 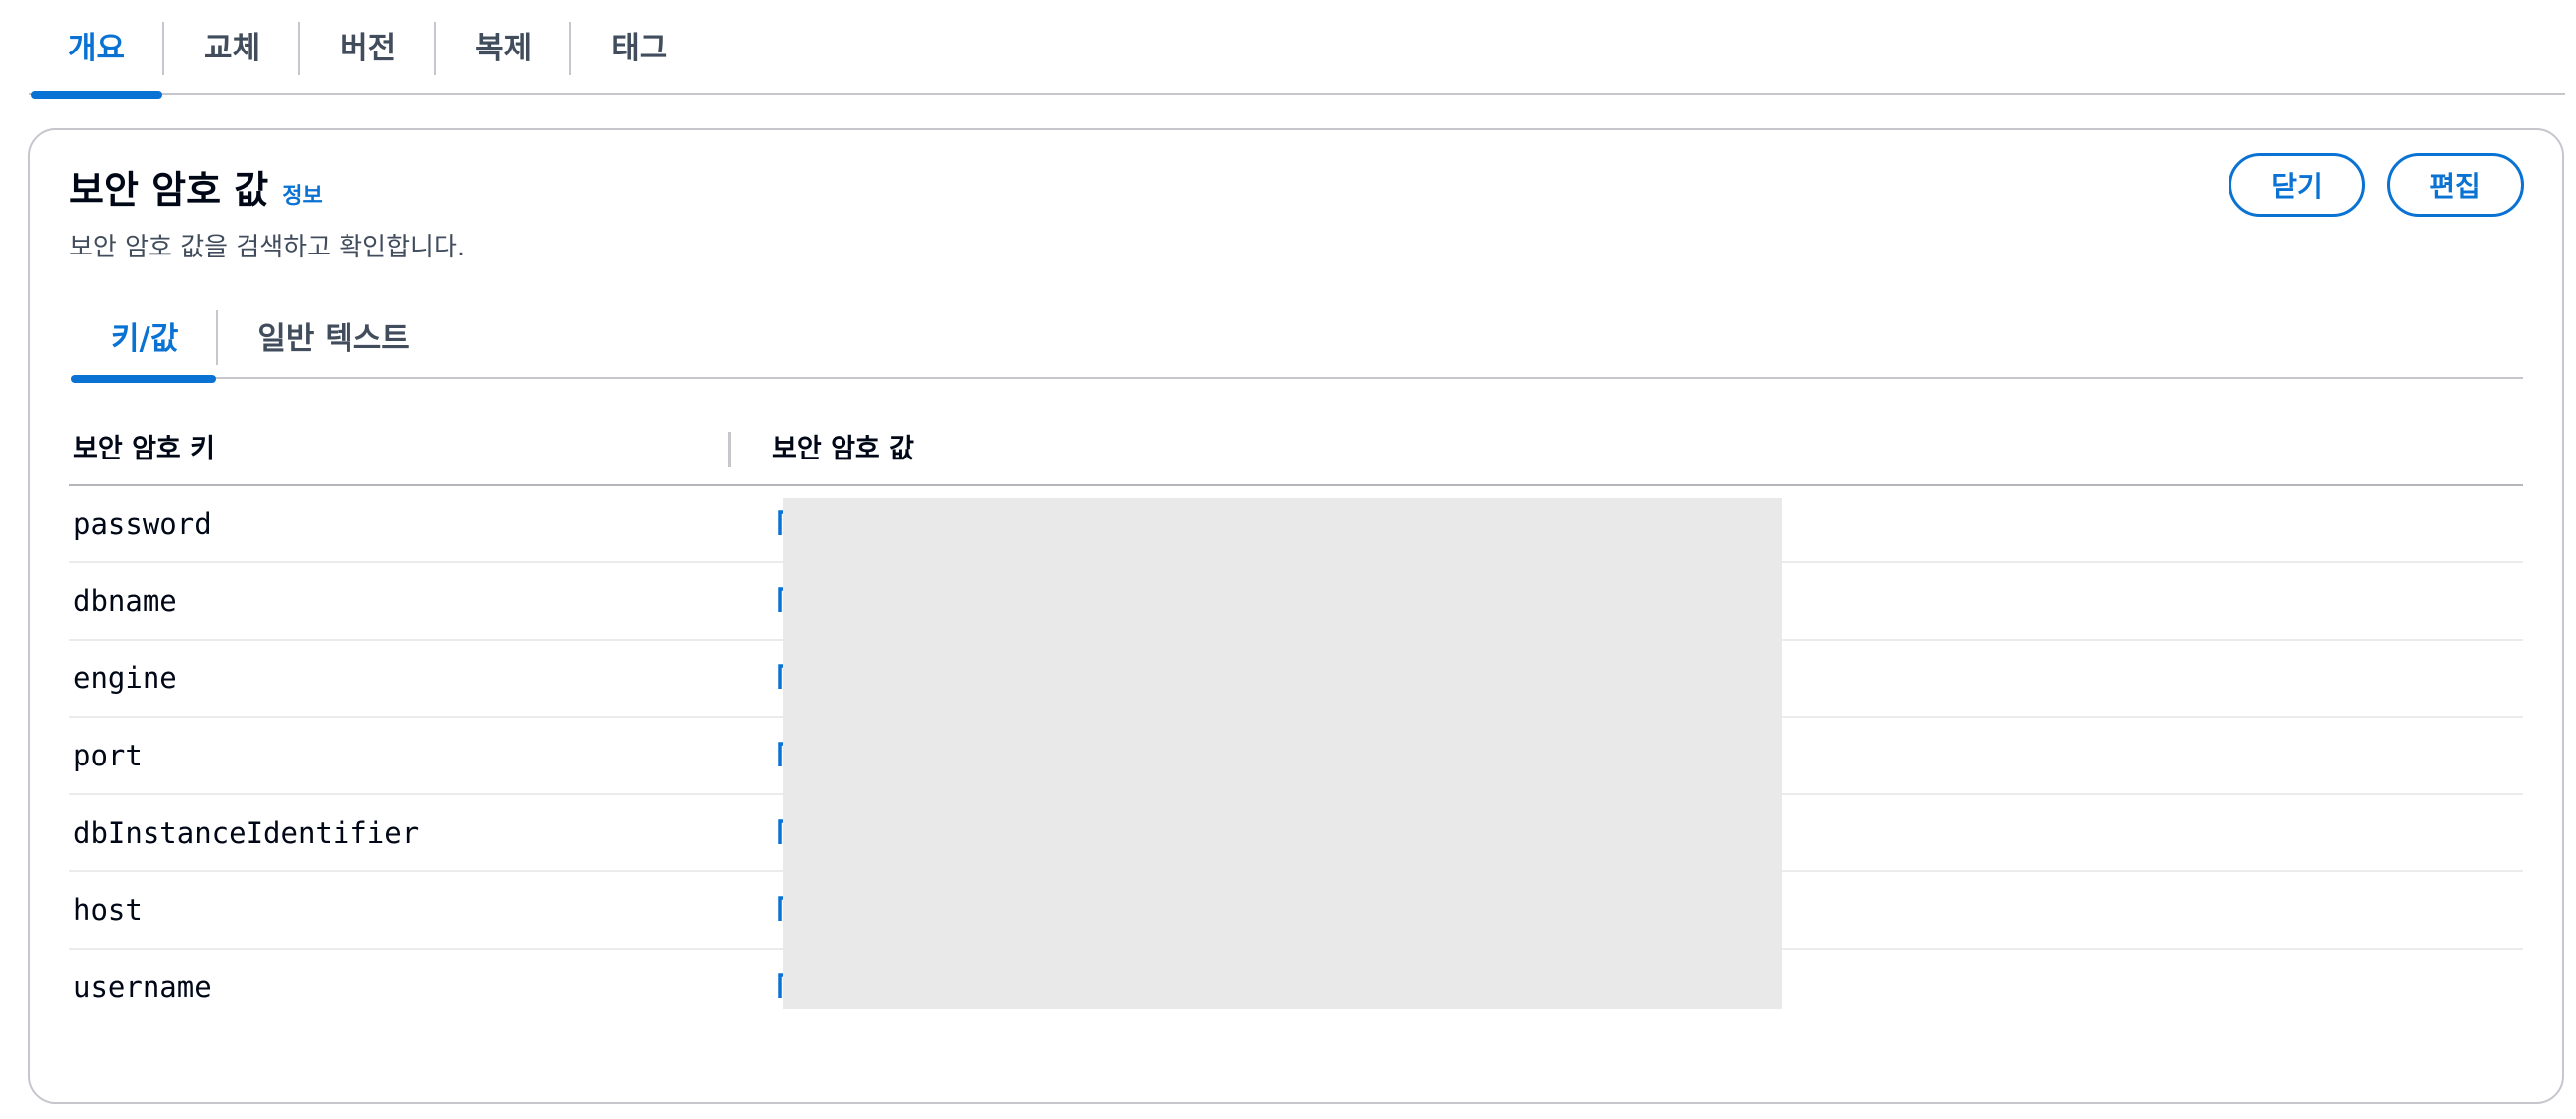 I want to click on tab-overview-label: 개요, so click(x=97, y=48).